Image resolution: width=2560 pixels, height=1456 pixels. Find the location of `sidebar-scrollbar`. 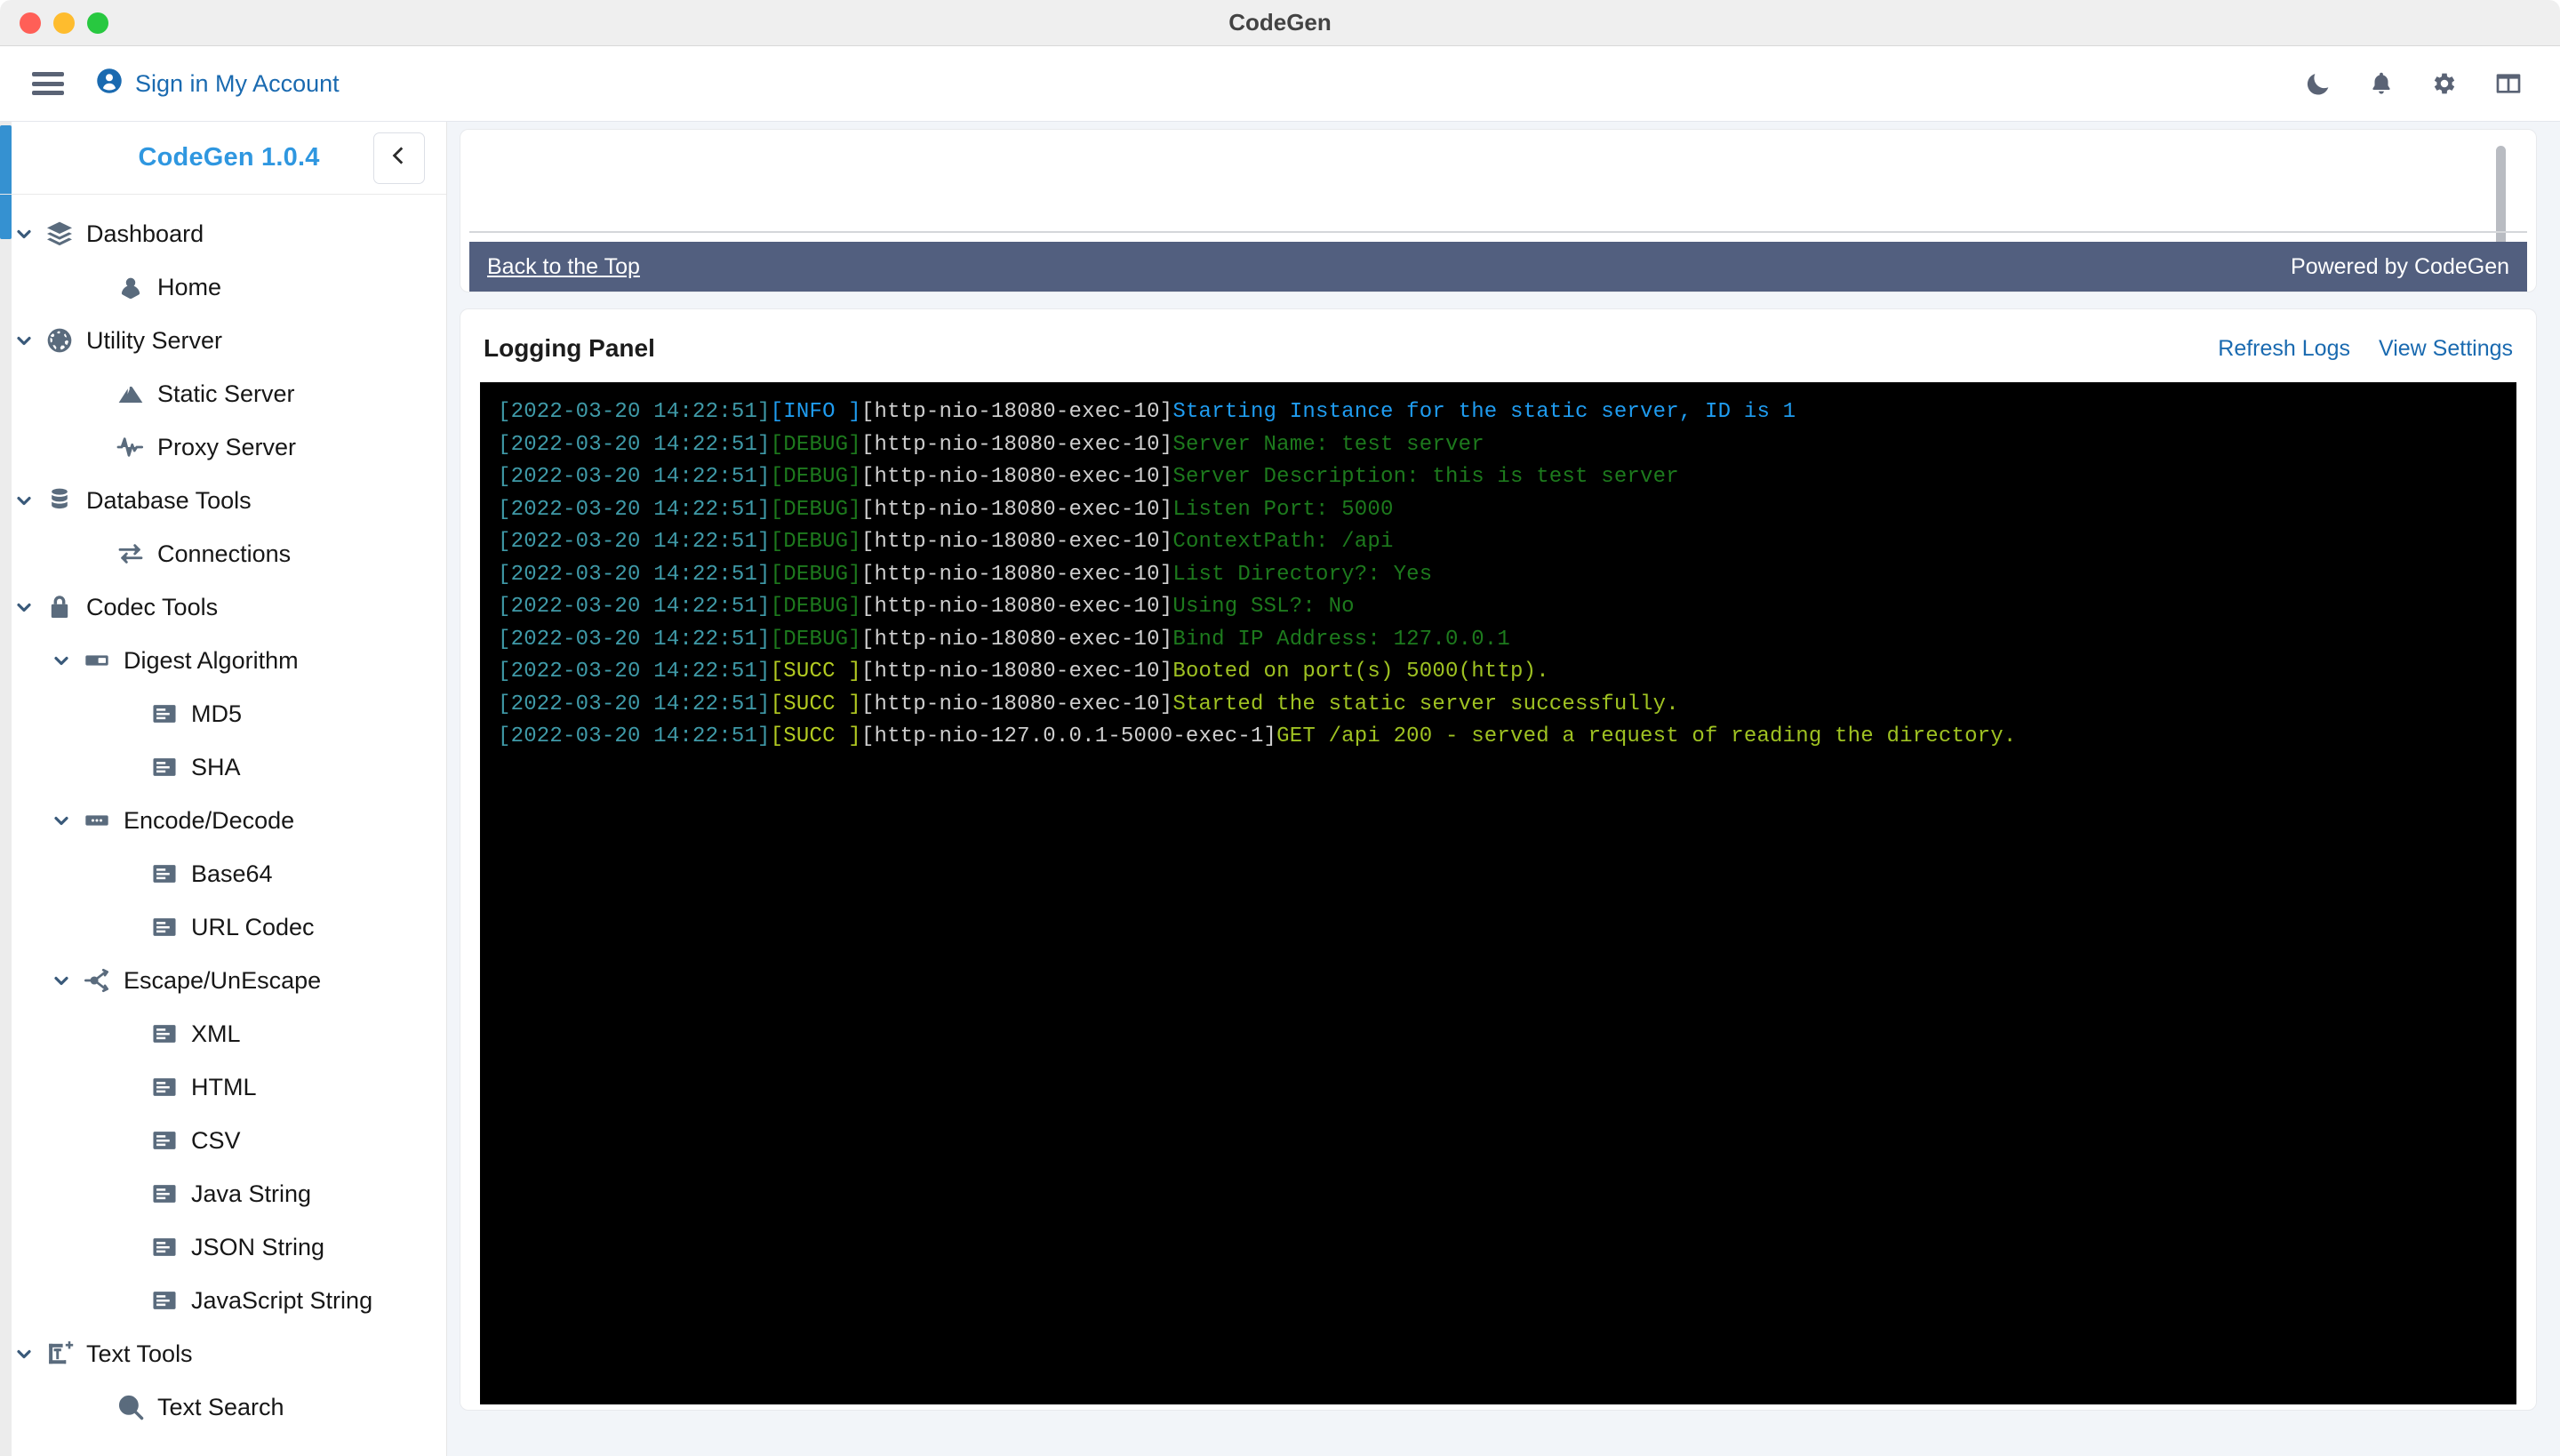

sidebar-scrollbar is located at coordinates (6, 789).